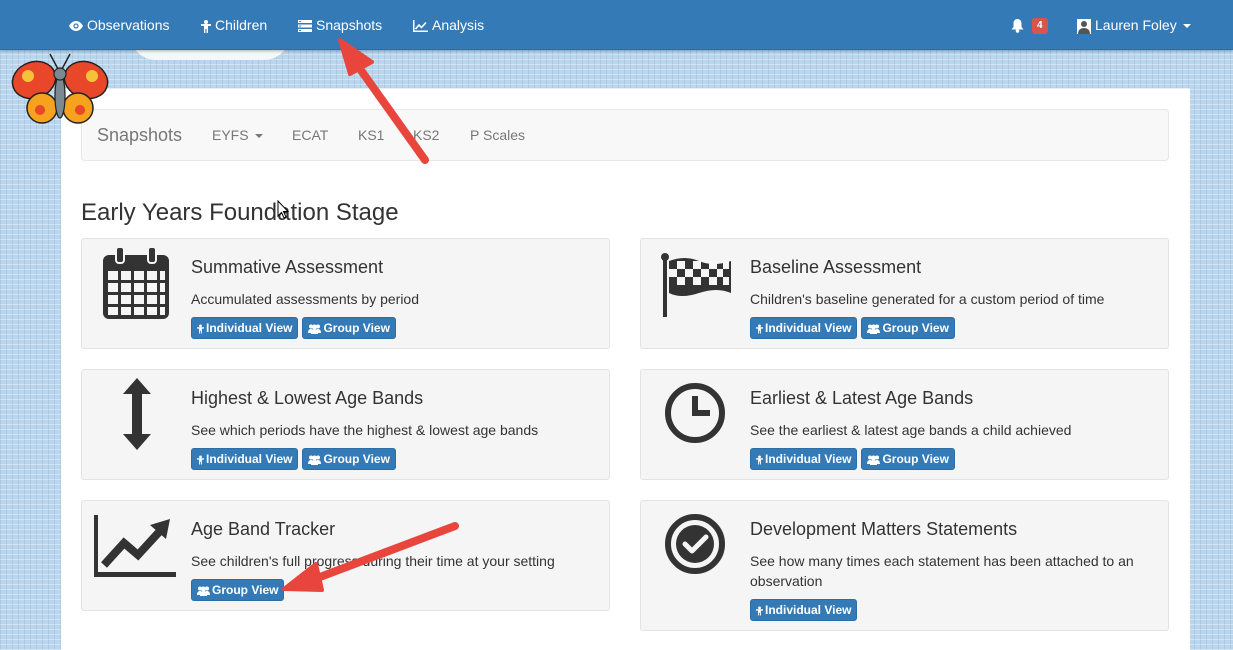  What do you see at coordinates (625, 135) in the screenshot?
I see `snapshots-subnav: Snapshots EYFS ECAT KS1 KS2 P Scales` at bounding box center [625, 135].